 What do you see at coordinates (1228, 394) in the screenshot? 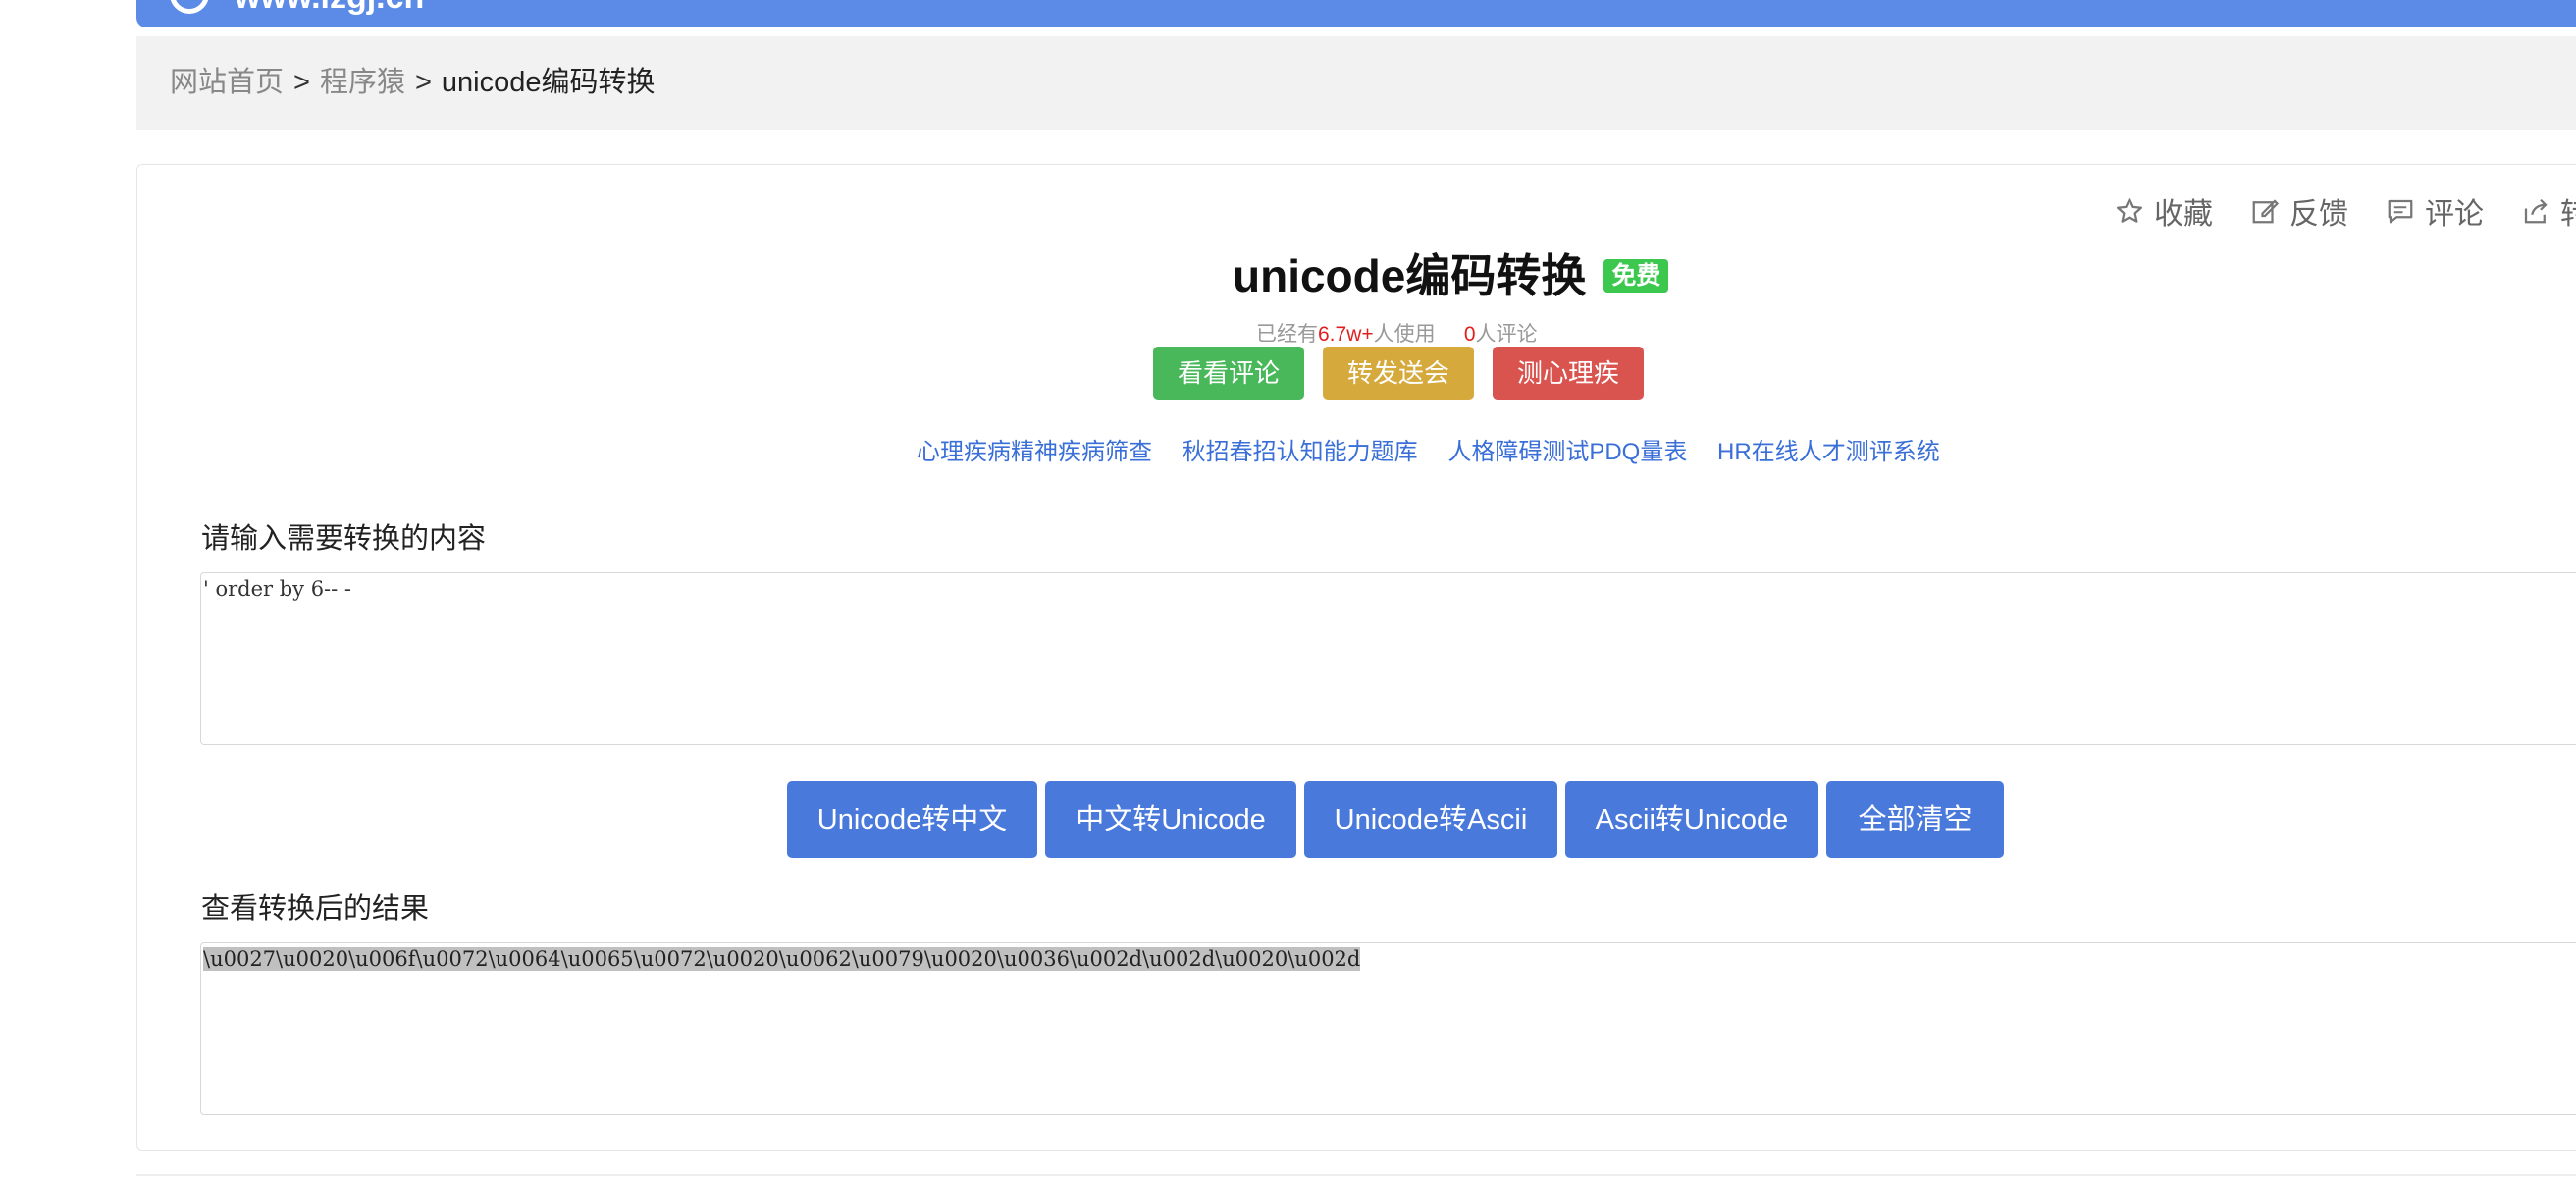
I see `view-comments-button: 看看评论区` at bounding box center [1228, 394].